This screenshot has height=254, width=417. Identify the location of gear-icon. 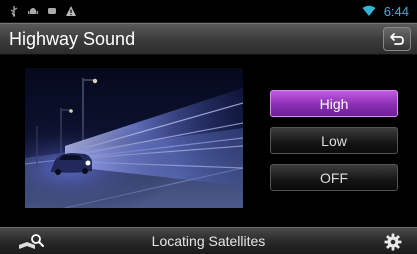
(393, 241).